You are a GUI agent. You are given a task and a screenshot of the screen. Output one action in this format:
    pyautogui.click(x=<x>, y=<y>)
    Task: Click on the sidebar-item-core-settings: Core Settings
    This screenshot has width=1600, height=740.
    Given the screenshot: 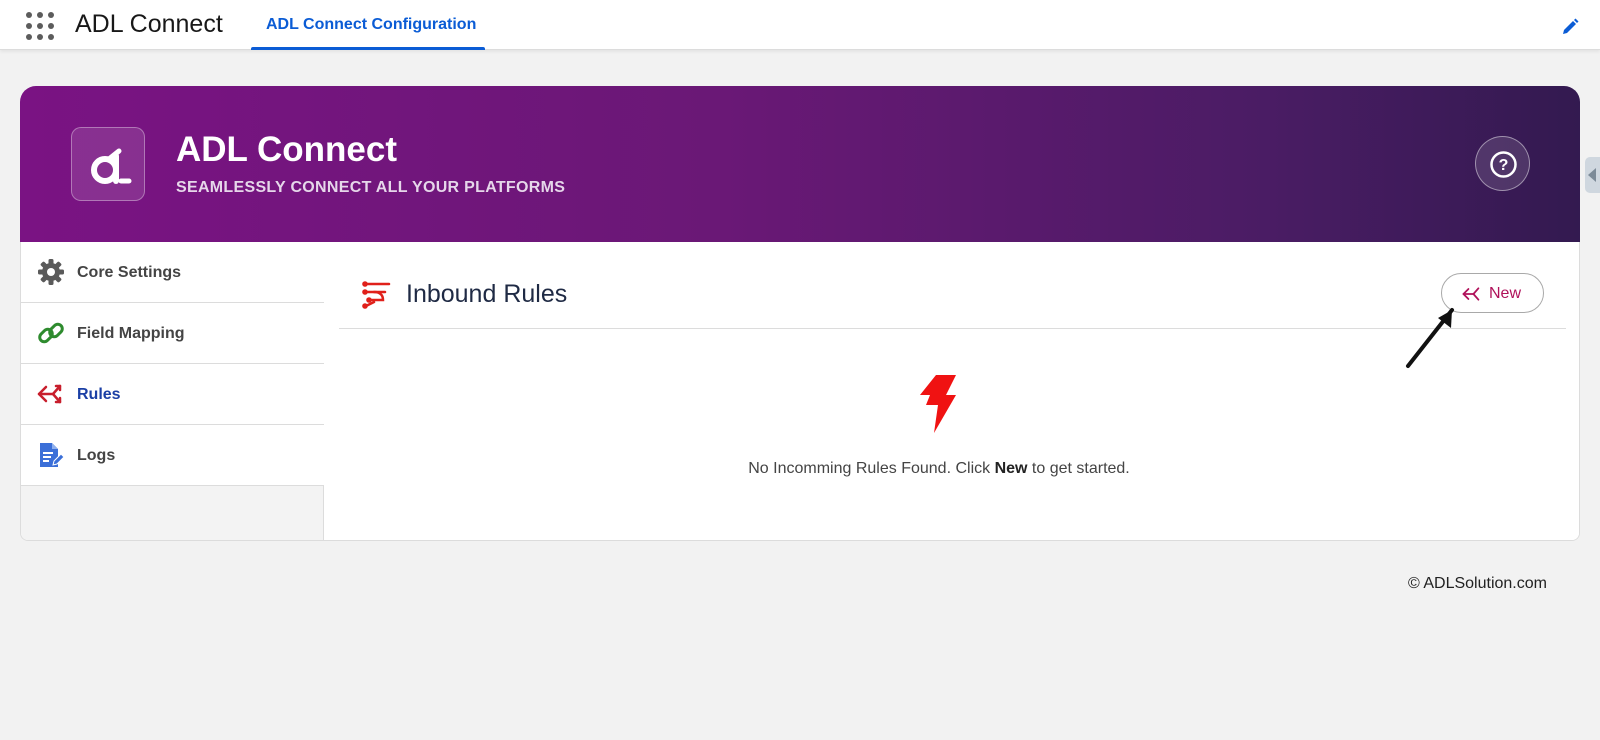 What is the action you would take?
    pyautogui.click(x=172, y=272)
    